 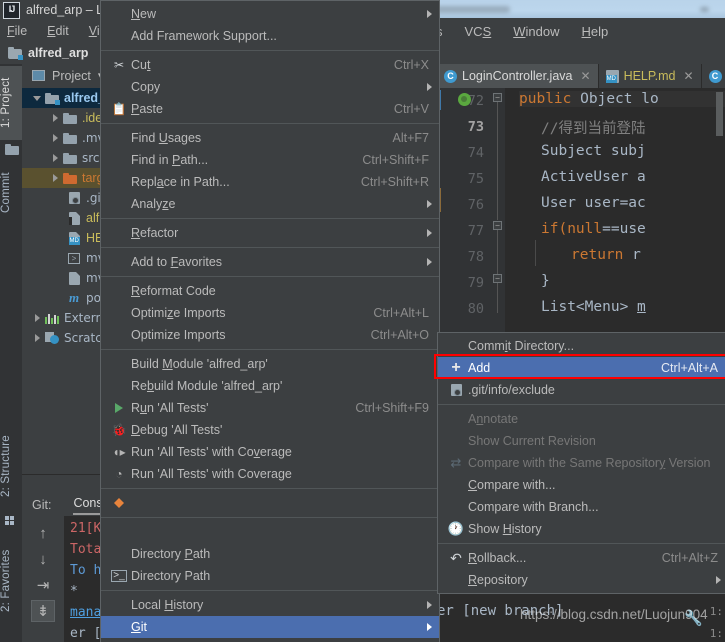 What do you see at coordinates (270, 364) in the screenshot?
I see `menu-item-build-module: Build Module 'alfred_arp'` at bounding box center [270, 364].